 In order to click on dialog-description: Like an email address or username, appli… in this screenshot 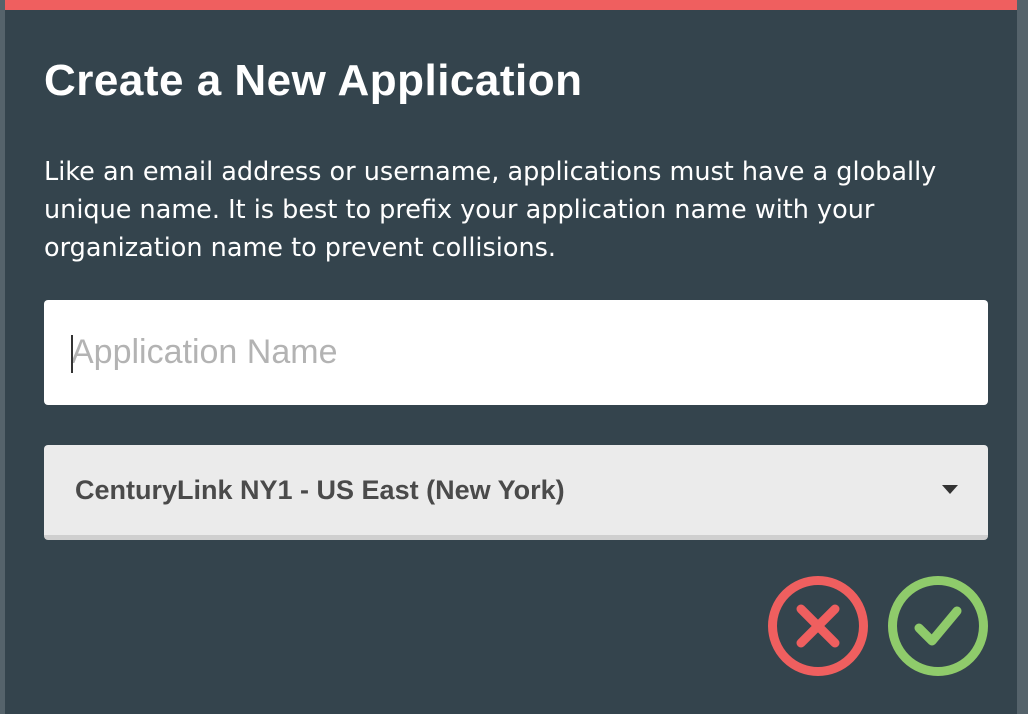, I will do `click(490, 210)`.